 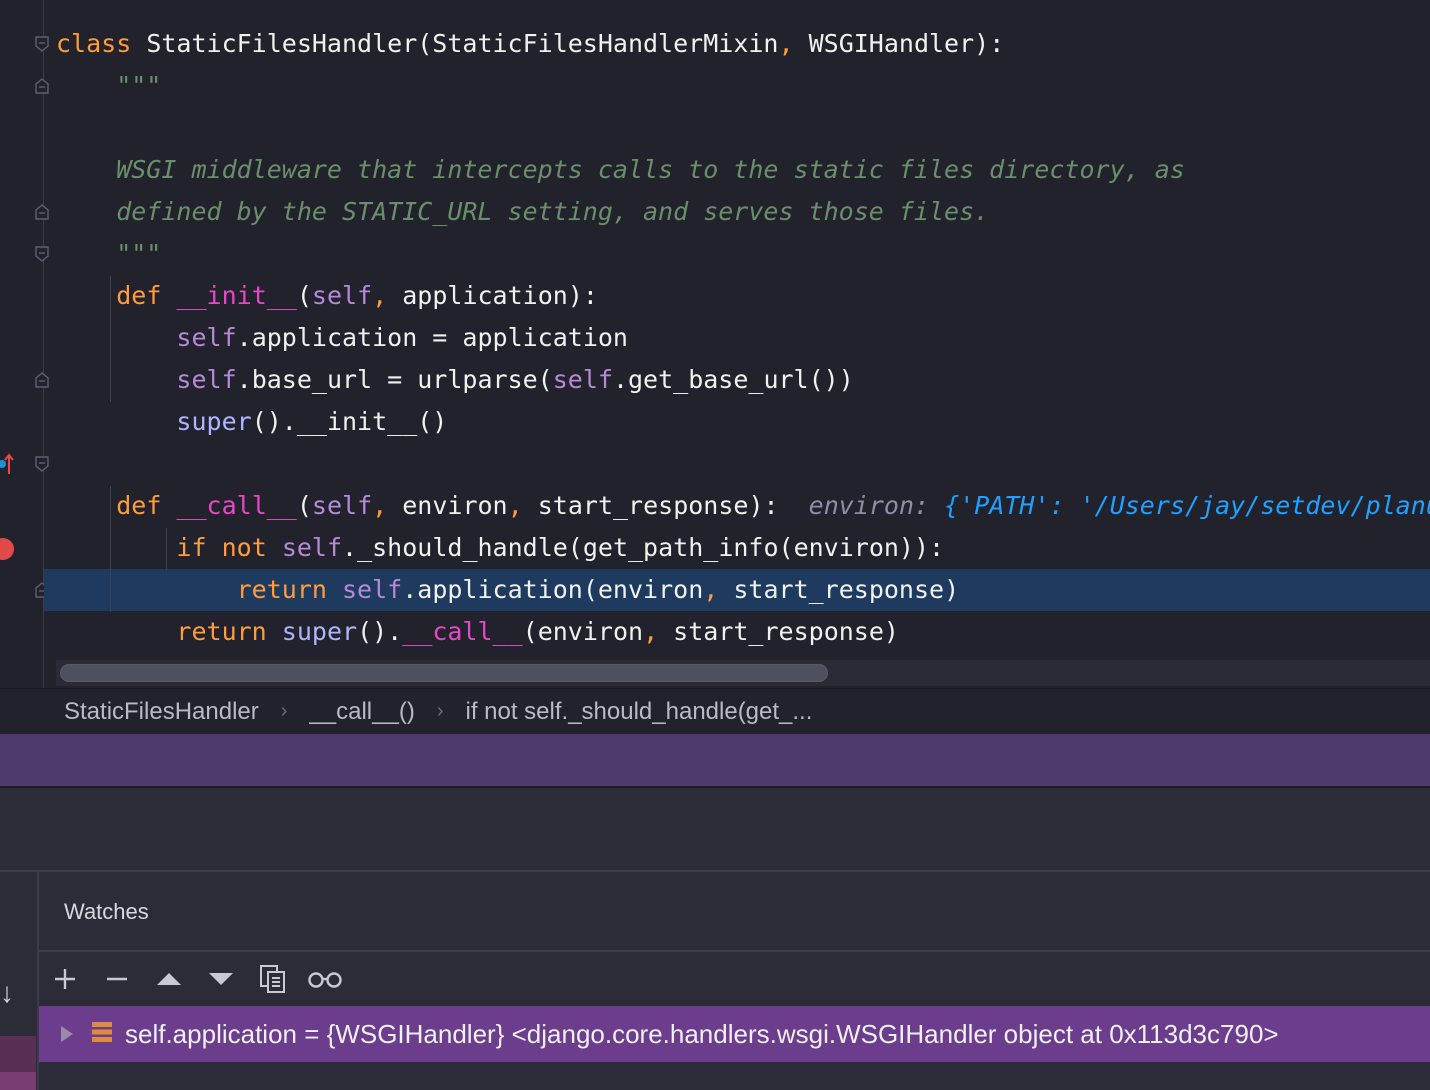 I want to click on code-token: __init__, so click(x=236, y=295).